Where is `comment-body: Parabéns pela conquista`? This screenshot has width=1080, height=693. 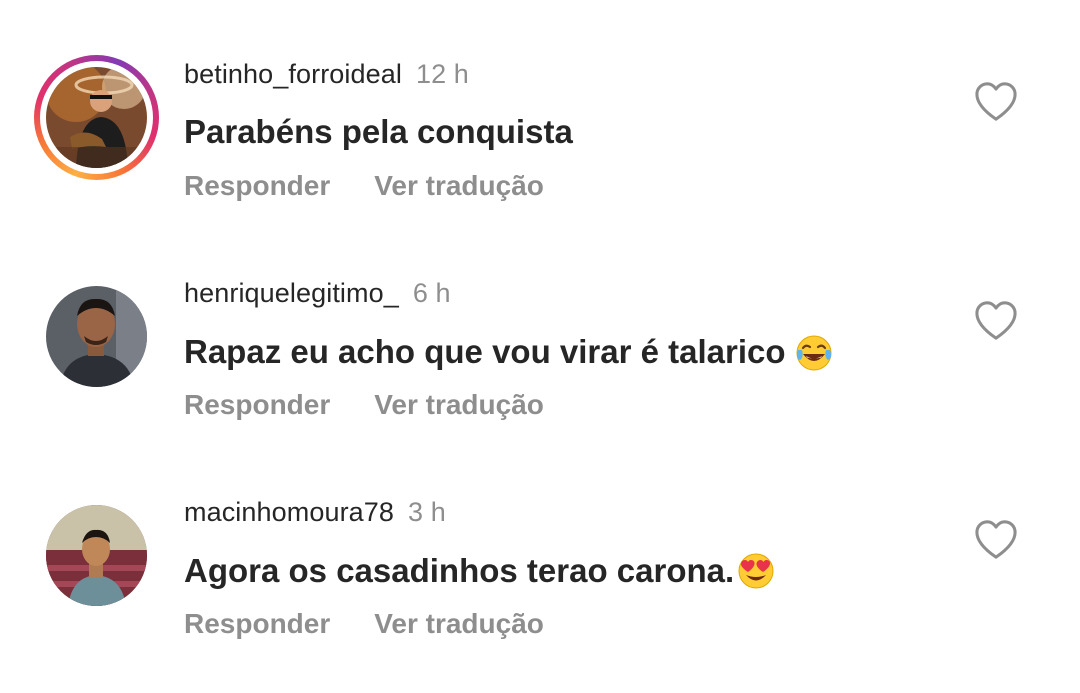
comment-body: Parabéns pela conquista is located at coordinates (378, 131).